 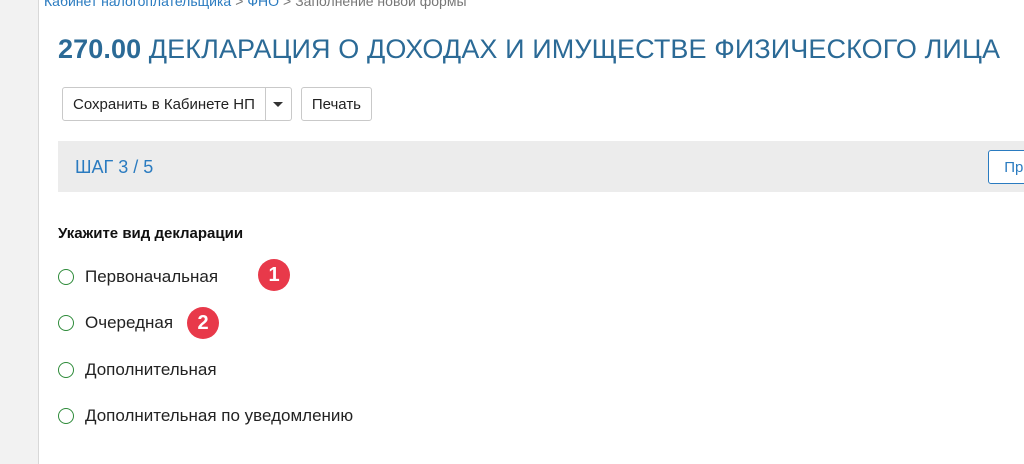 I want to click on radio-label: Дополнительная по уведомлению, so click(x=219, y=416).